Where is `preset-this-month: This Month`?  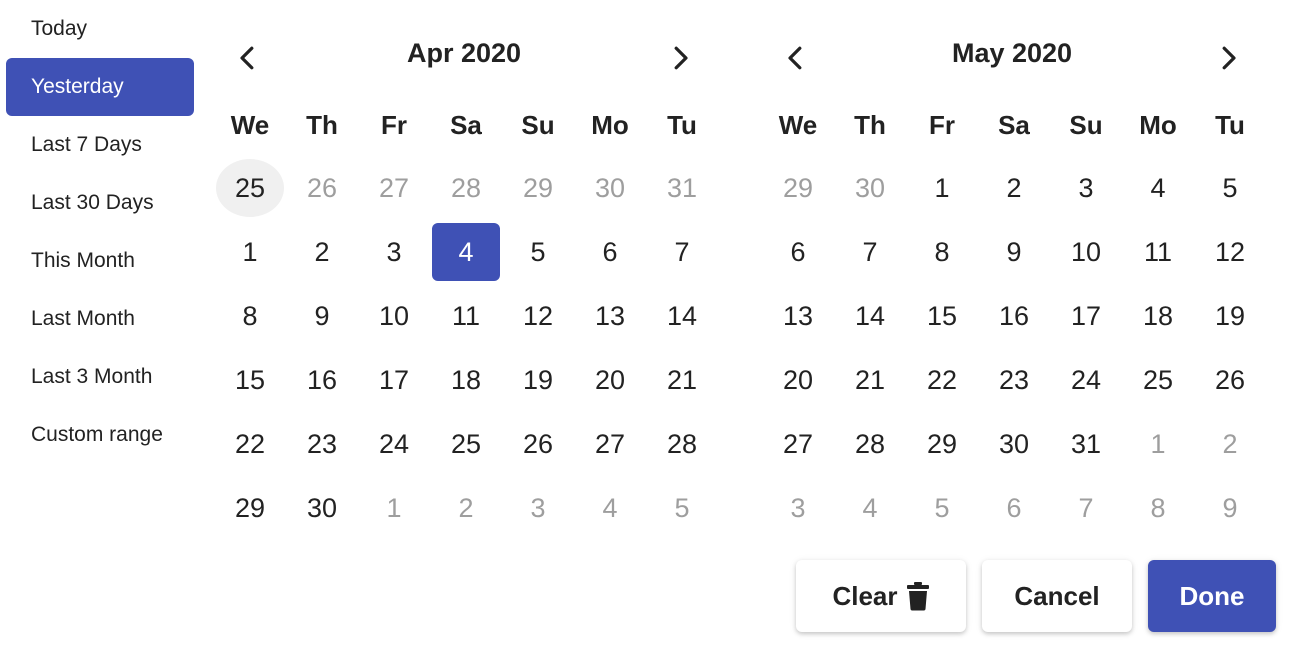 preset-this-month: This Month is located at coordinates (100, 261).